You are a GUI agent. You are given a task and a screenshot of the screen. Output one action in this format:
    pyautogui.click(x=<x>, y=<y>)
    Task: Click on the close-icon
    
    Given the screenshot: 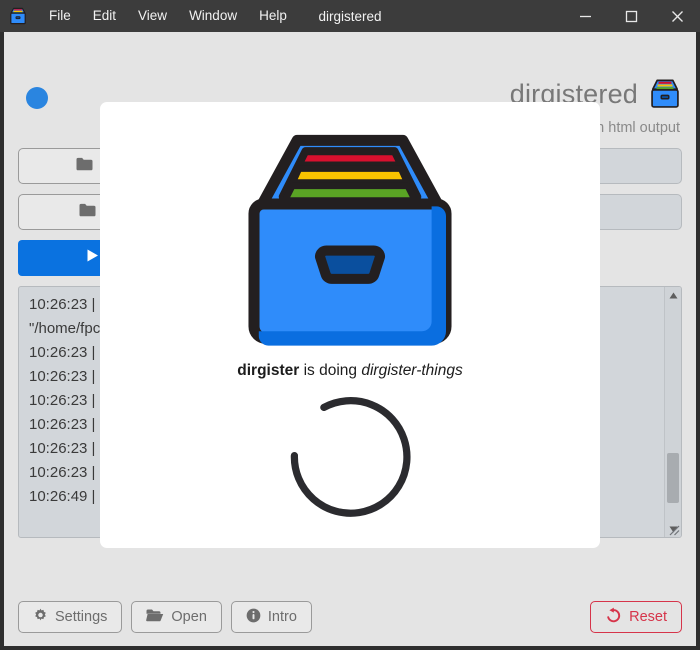 What is the action you would take?
    pyautogui.click(x=677, y=16)
    